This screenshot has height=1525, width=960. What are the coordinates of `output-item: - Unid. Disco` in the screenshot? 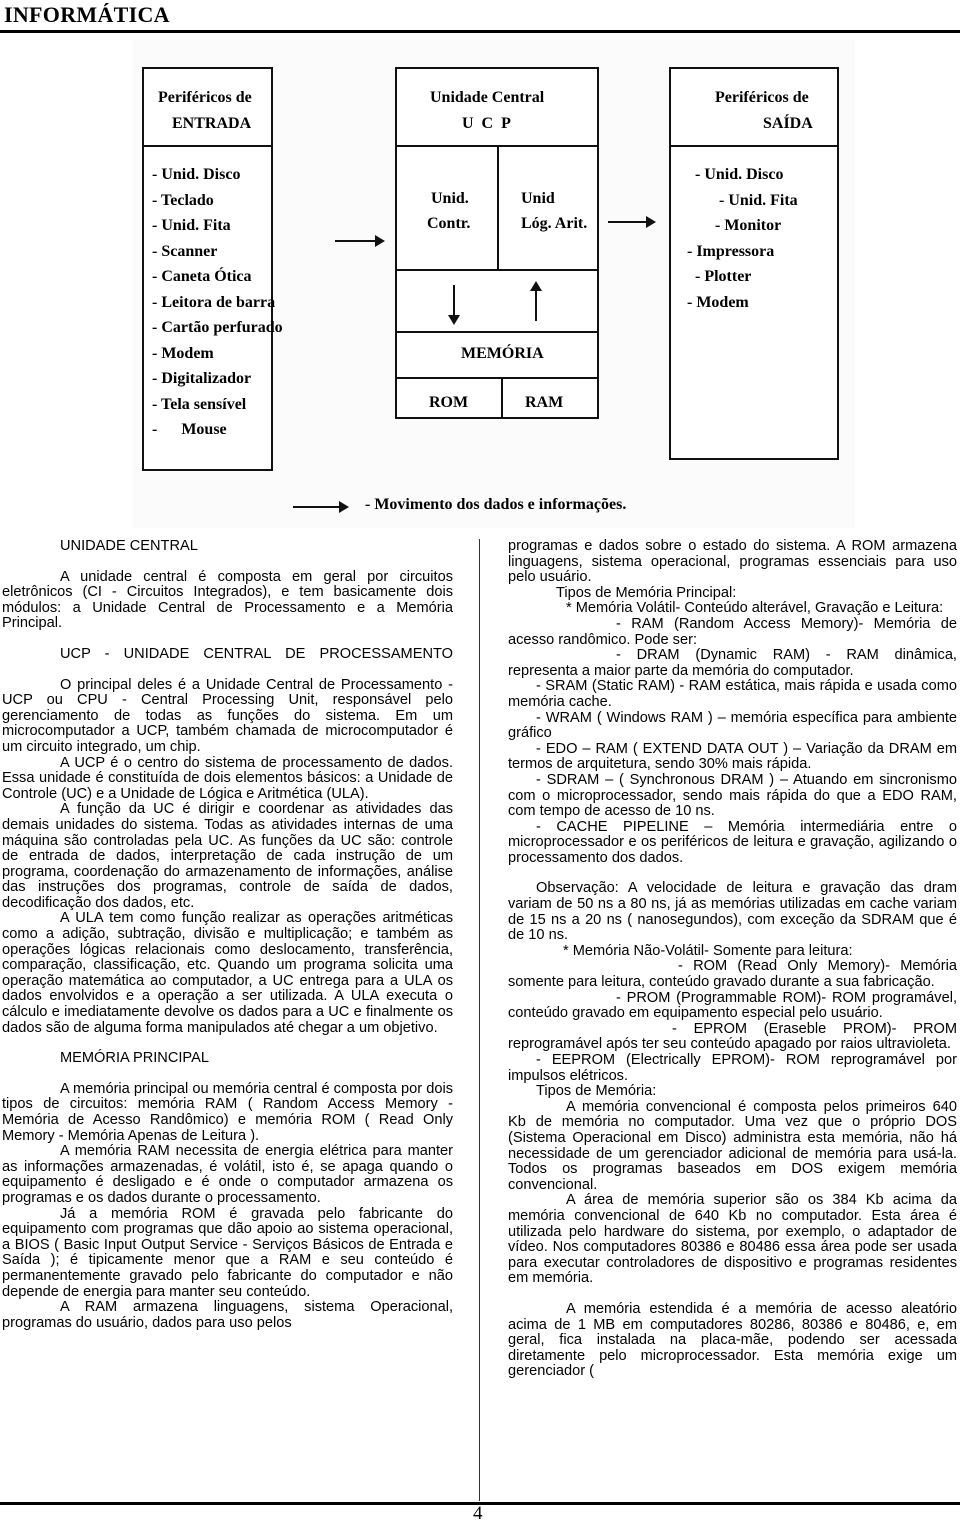 It's located at (739, 174).